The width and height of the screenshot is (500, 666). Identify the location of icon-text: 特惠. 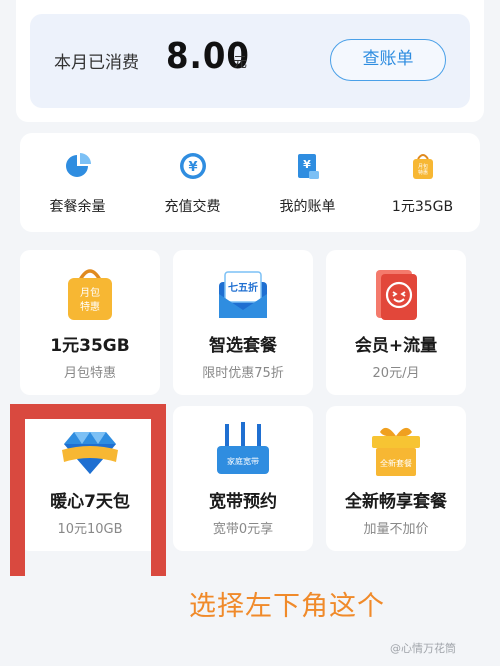
(90, 306).